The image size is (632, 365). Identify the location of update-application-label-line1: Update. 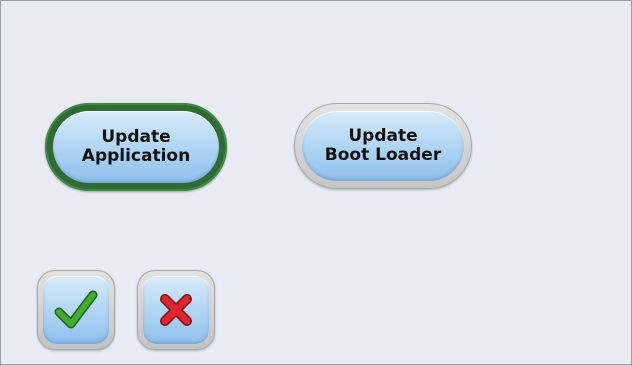
(136, 137).